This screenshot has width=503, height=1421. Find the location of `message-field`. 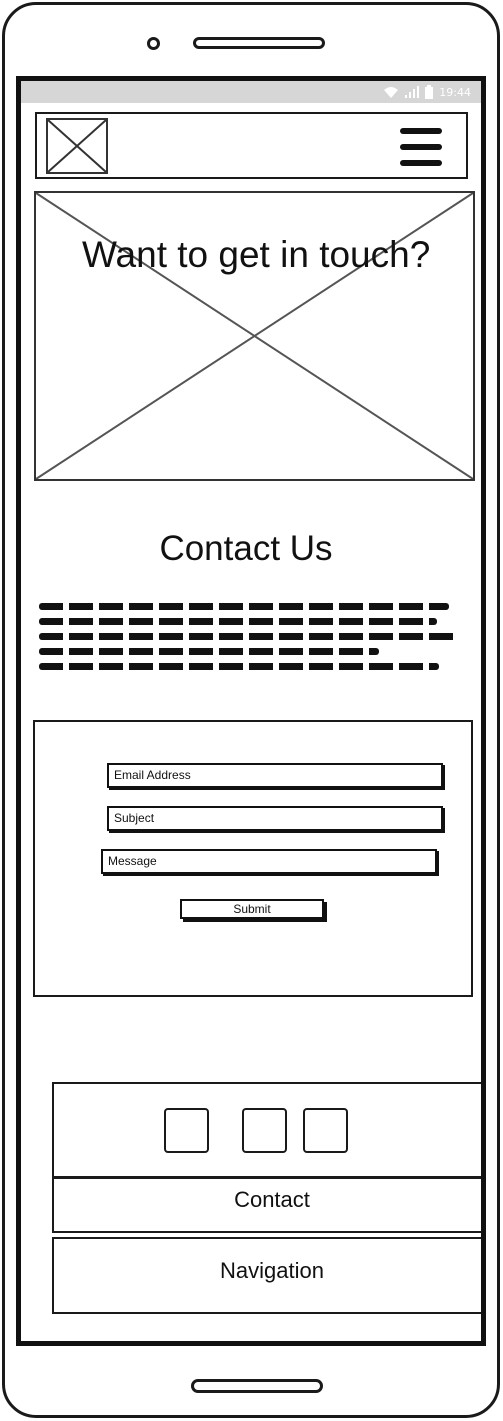

message-field is located at coordinates (269, 861).